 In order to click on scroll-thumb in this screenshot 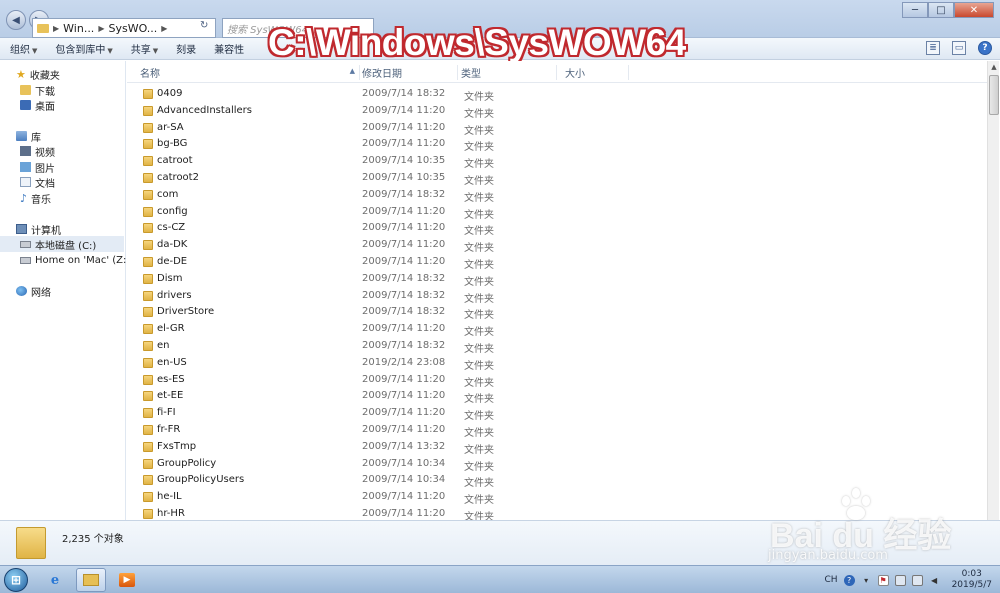, I will do `click(994, 95)`.